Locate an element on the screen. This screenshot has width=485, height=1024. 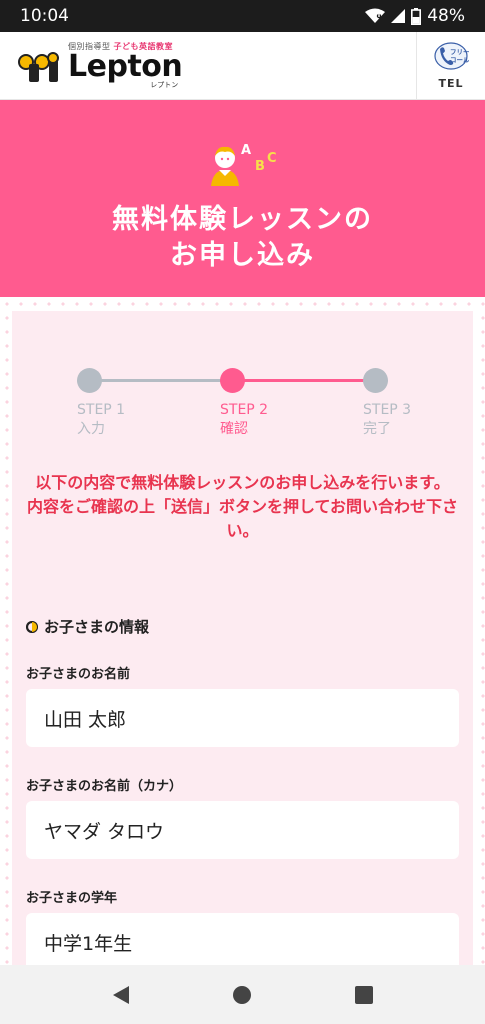
phone-freecall-icon: フリー コール is located at coordinates (451, 58).